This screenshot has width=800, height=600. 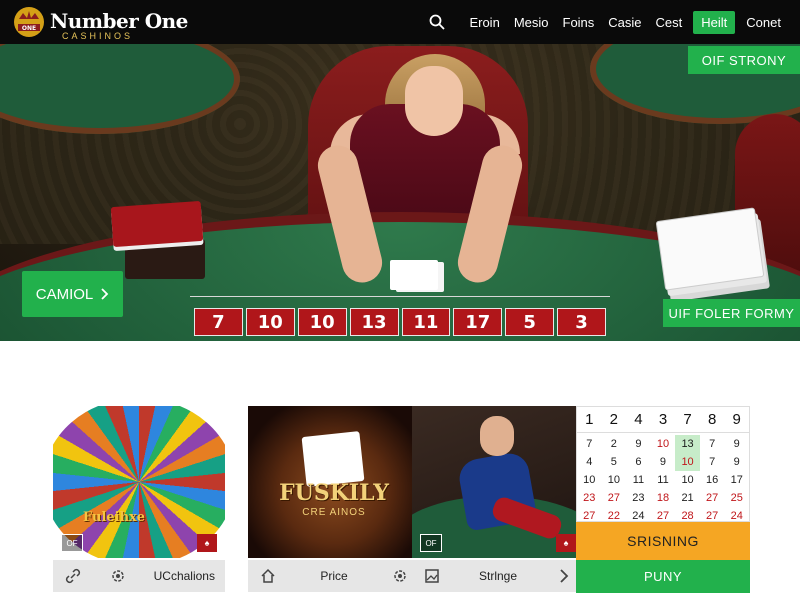 What do you see at coordinates (663, 498) in the screenshot?
I see `calendar-day: 18` at bounding box center [663, 498].